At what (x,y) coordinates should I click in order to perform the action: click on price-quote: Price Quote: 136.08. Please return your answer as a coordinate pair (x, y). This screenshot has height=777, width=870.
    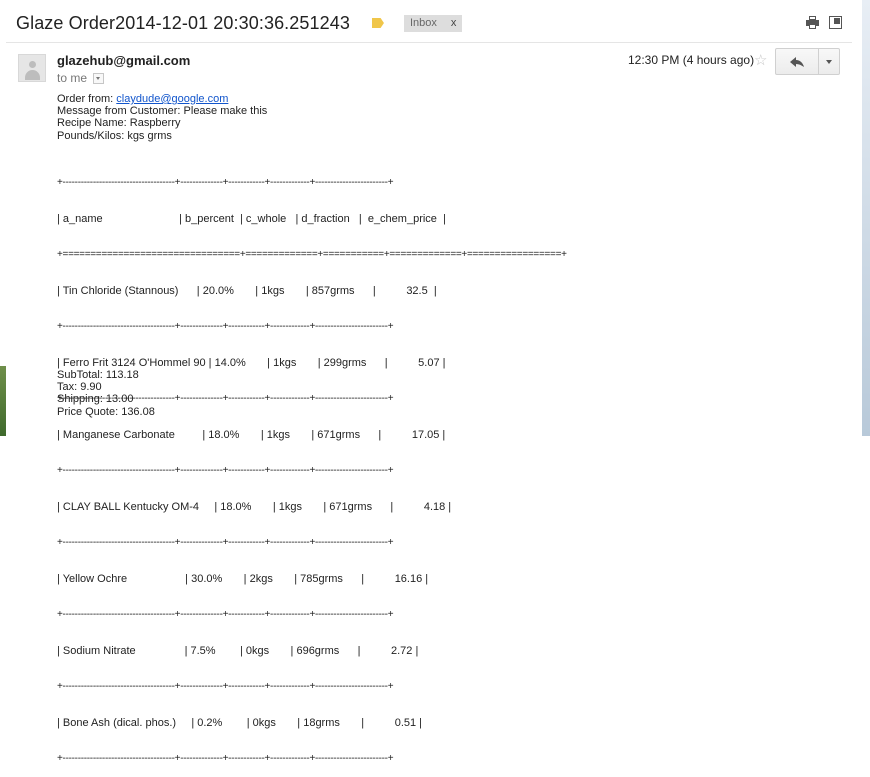
    Looking at the image, I should click on (106, 411).